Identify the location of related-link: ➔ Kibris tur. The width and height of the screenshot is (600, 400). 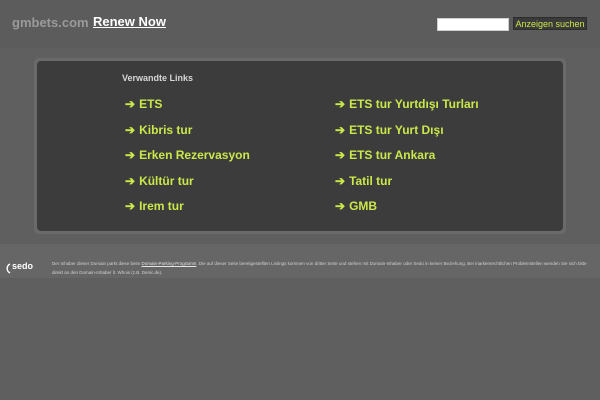
(158, 130).